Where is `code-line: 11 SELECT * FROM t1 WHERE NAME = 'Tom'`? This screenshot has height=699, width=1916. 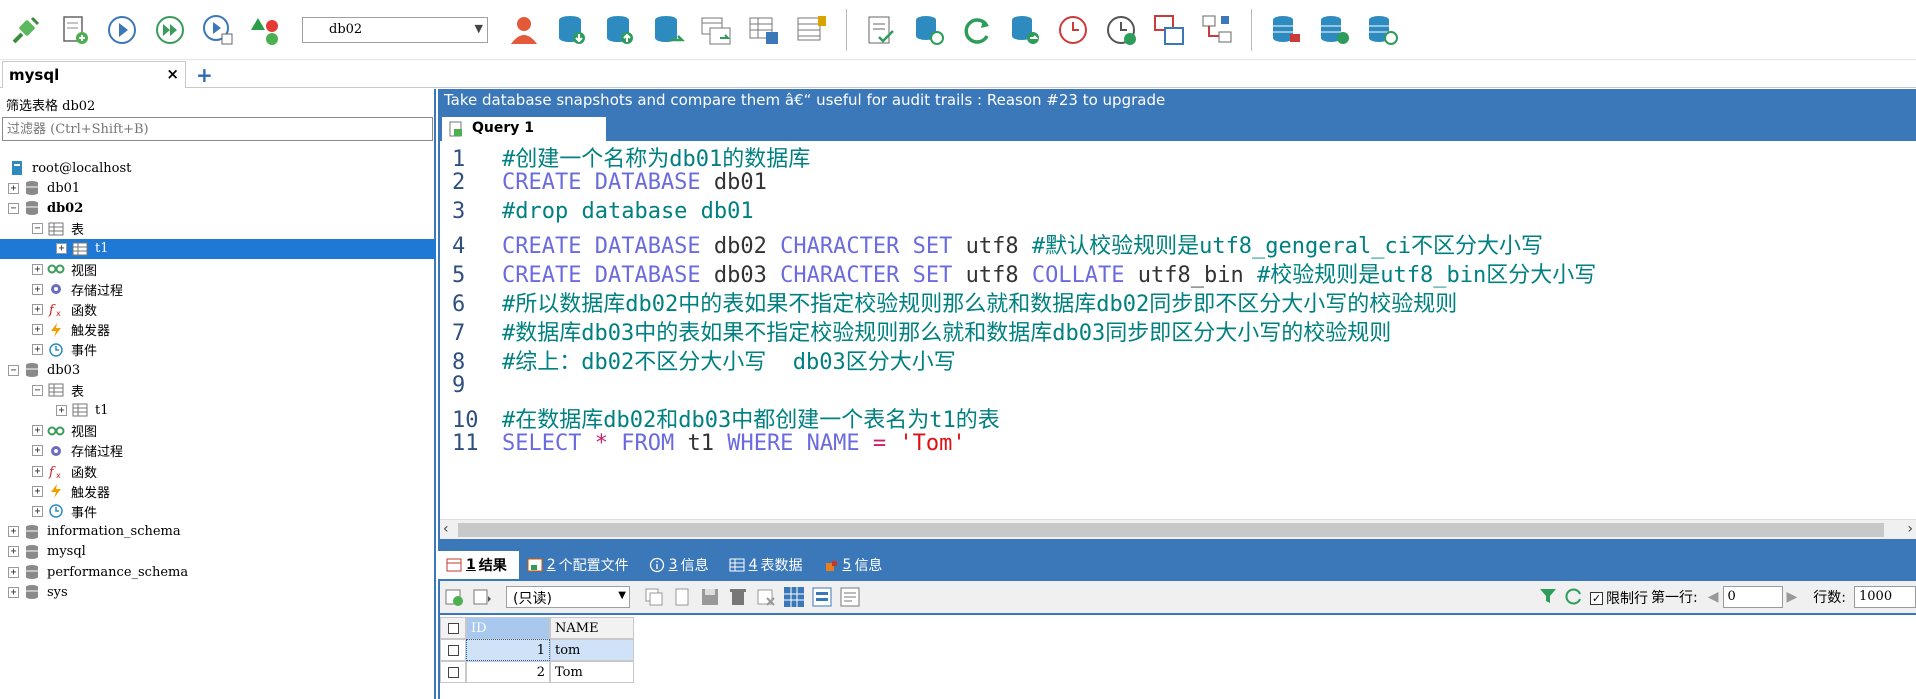 code-line: 11 SELECT * FROM t1 WHERE NAME = 'Tom' is located at coordinates (703, 445).